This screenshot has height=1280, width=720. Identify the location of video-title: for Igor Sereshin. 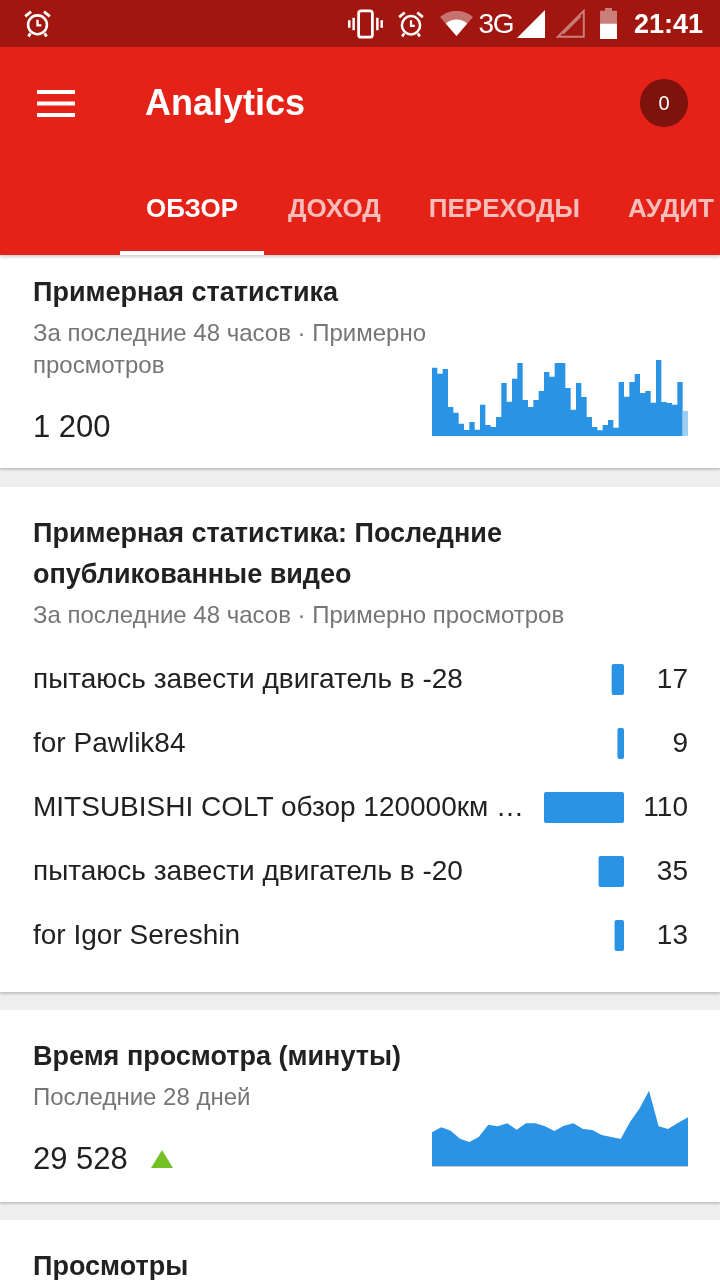
(284, 935).